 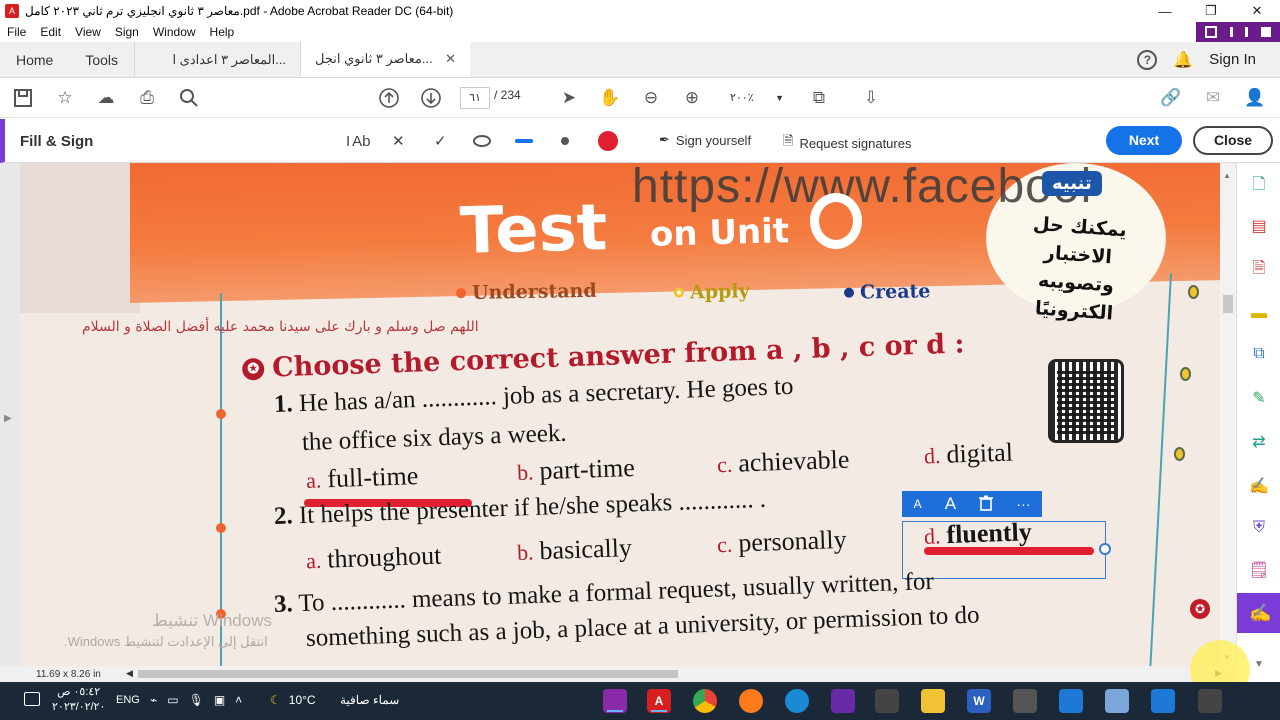 I want to click on select-cursor-icon: ➤, so click(x=569, y=98).